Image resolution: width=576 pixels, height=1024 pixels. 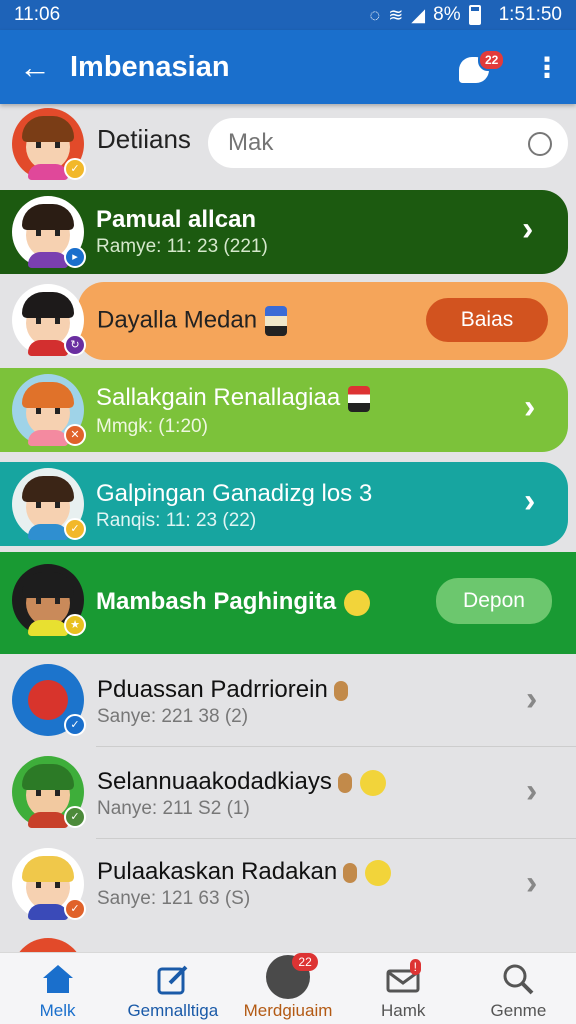 I want to click on battery-percent: 8%, so click(x=447, y=14).